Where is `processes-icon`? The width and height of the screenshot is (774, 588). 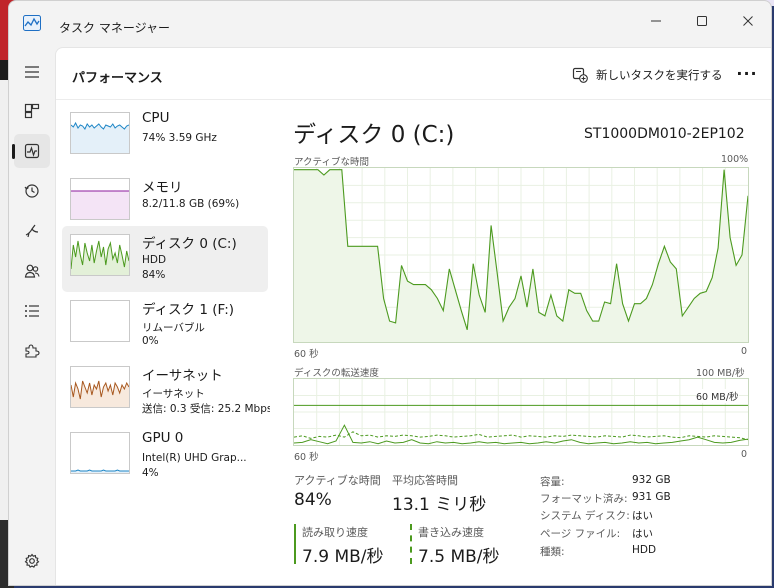
processes-icon is located at coordinates (32, 111).